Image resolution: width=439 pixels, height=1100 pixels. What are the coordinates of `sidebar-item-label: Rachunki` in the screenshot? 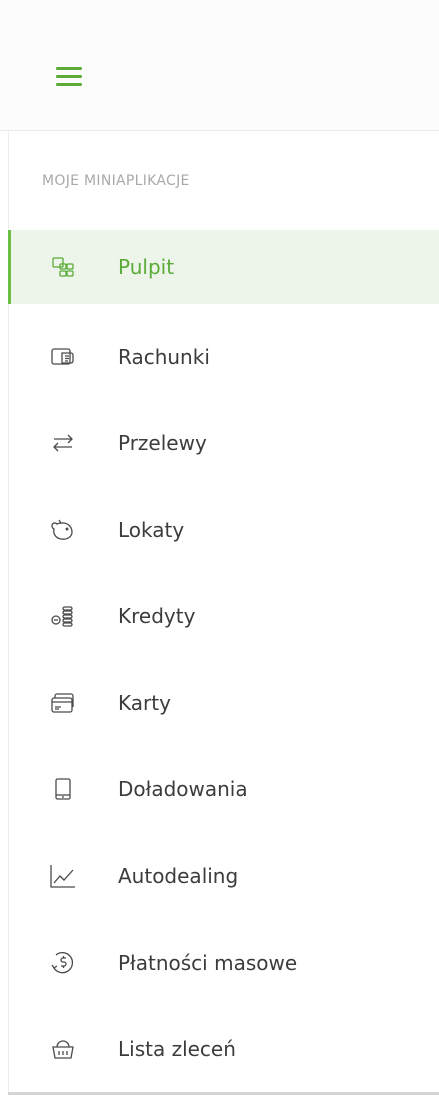 It's located at (164, 357).